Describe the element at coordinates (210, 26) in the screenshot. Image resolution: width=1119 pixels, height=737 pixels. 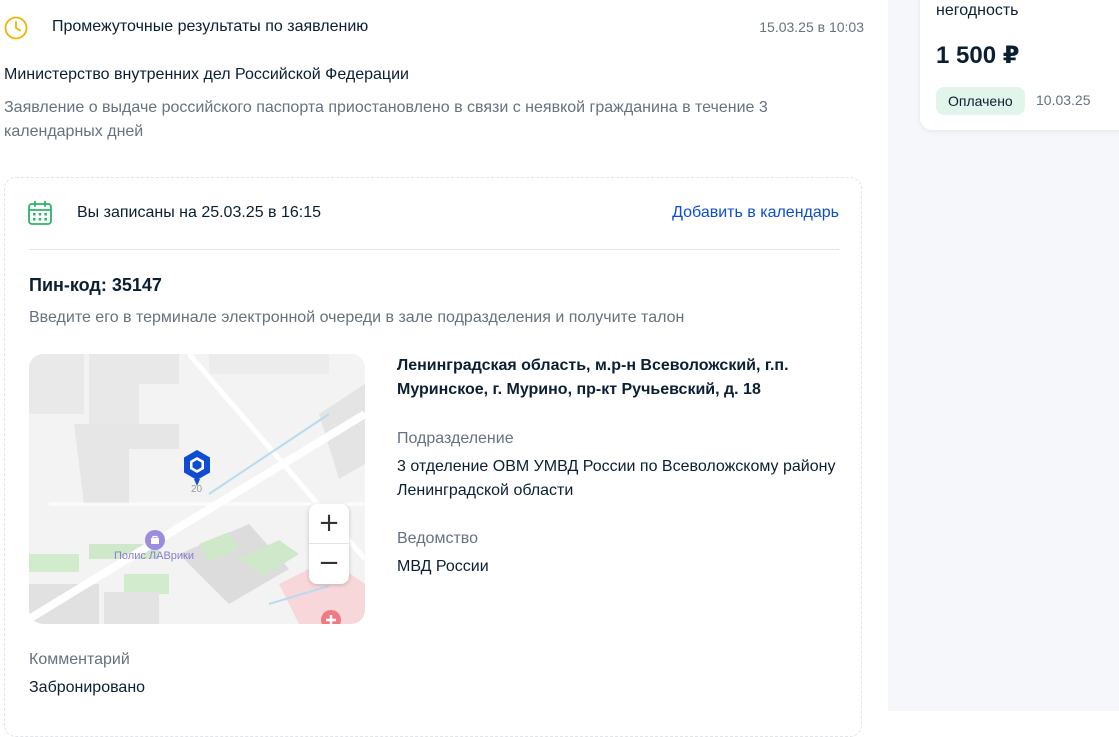
I see `status-title: Промежуточные результаты по заявлению` at that location.